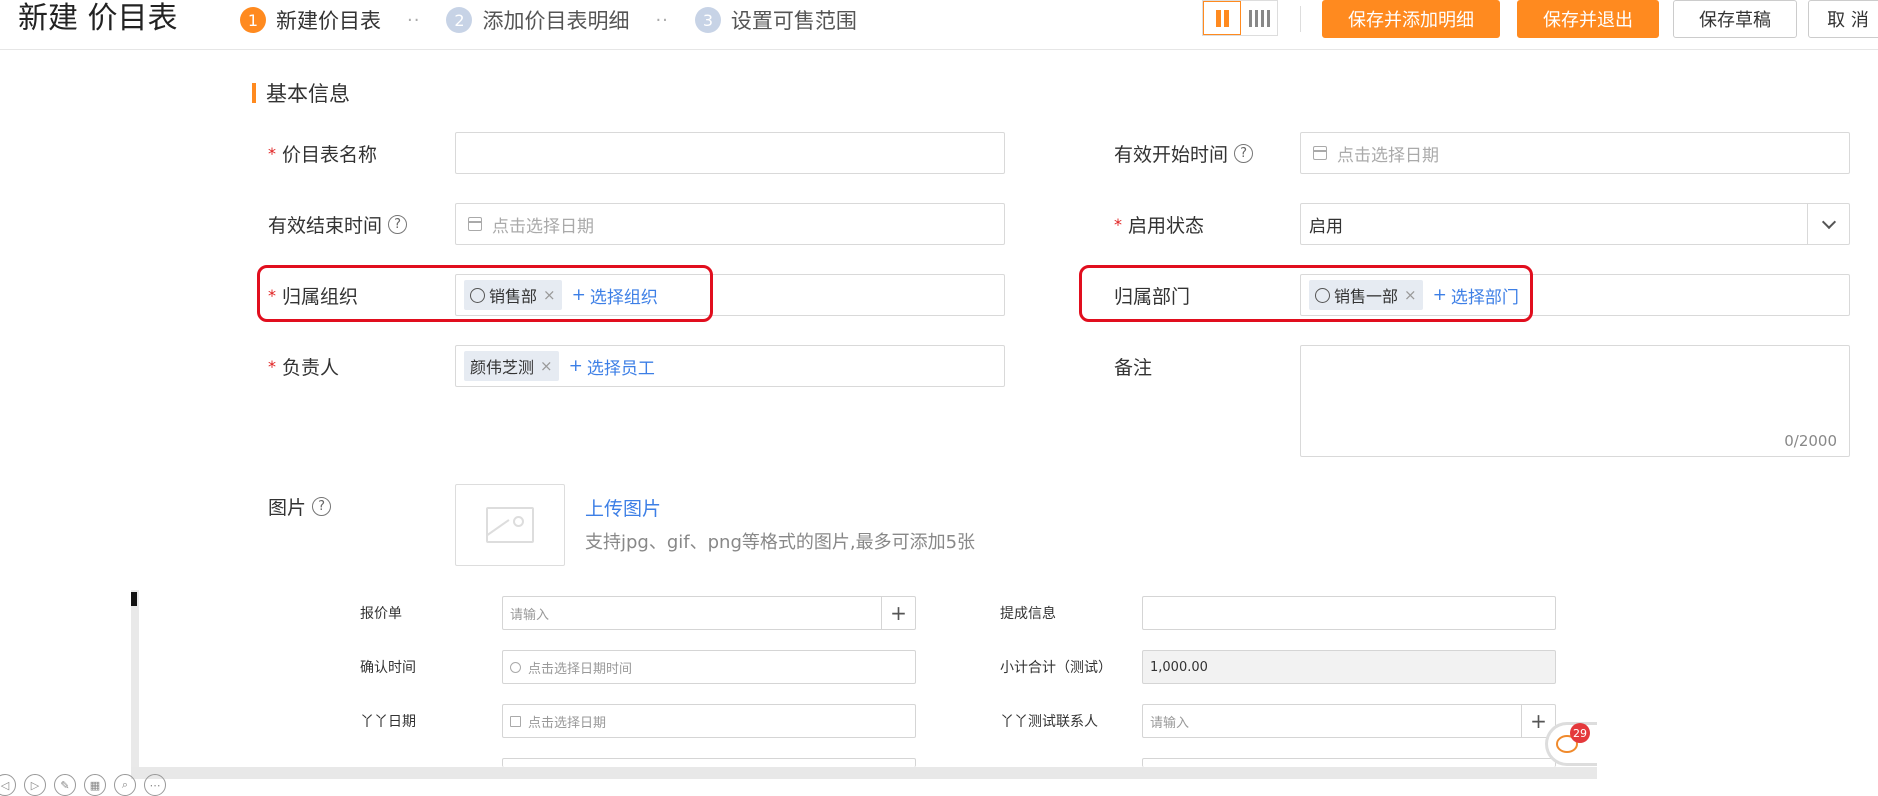 Image resolution: width=1878 pixels, height=796 pixels. Describe the element at coordinates (1056, 668) in the screenshot. I see `subtotal-label: 小计合计（测试）` at that location.